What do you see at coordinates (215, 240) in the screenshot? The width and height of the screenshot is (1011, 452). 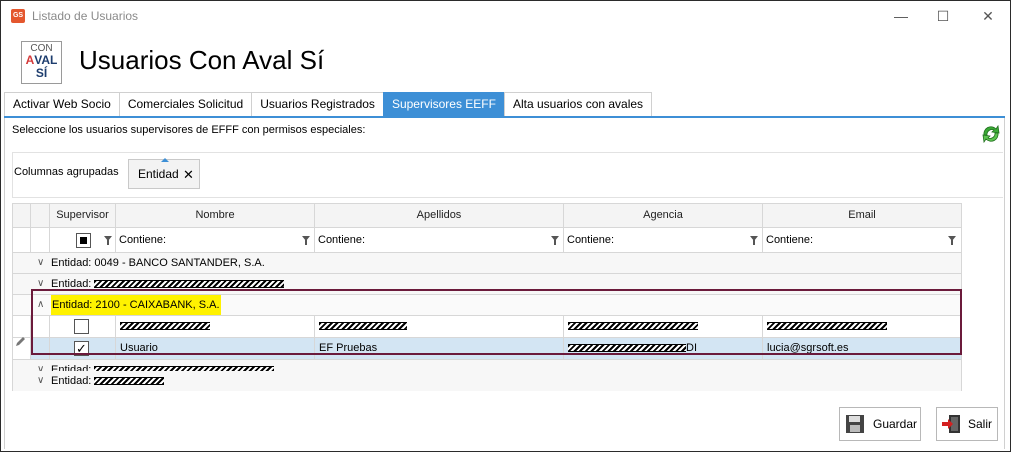 I see `filter-nombre: Contiene:` at bounding box center [215, 240].